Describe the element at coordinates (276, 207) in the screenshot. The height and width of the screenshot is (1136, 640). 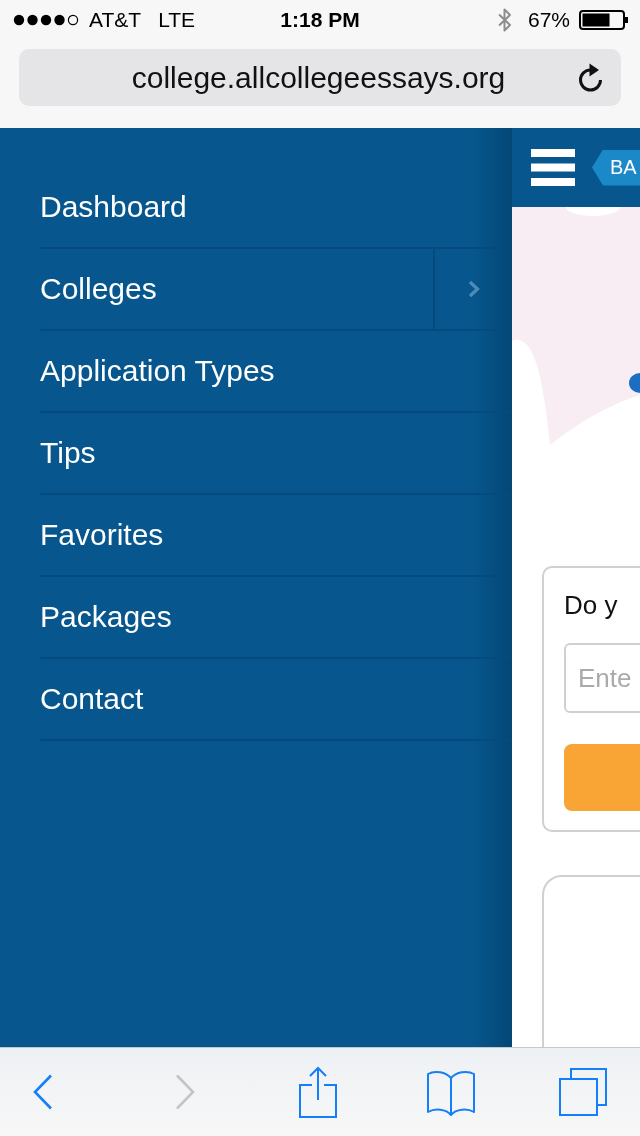
I see `menu-item: Dashboard` at that location.